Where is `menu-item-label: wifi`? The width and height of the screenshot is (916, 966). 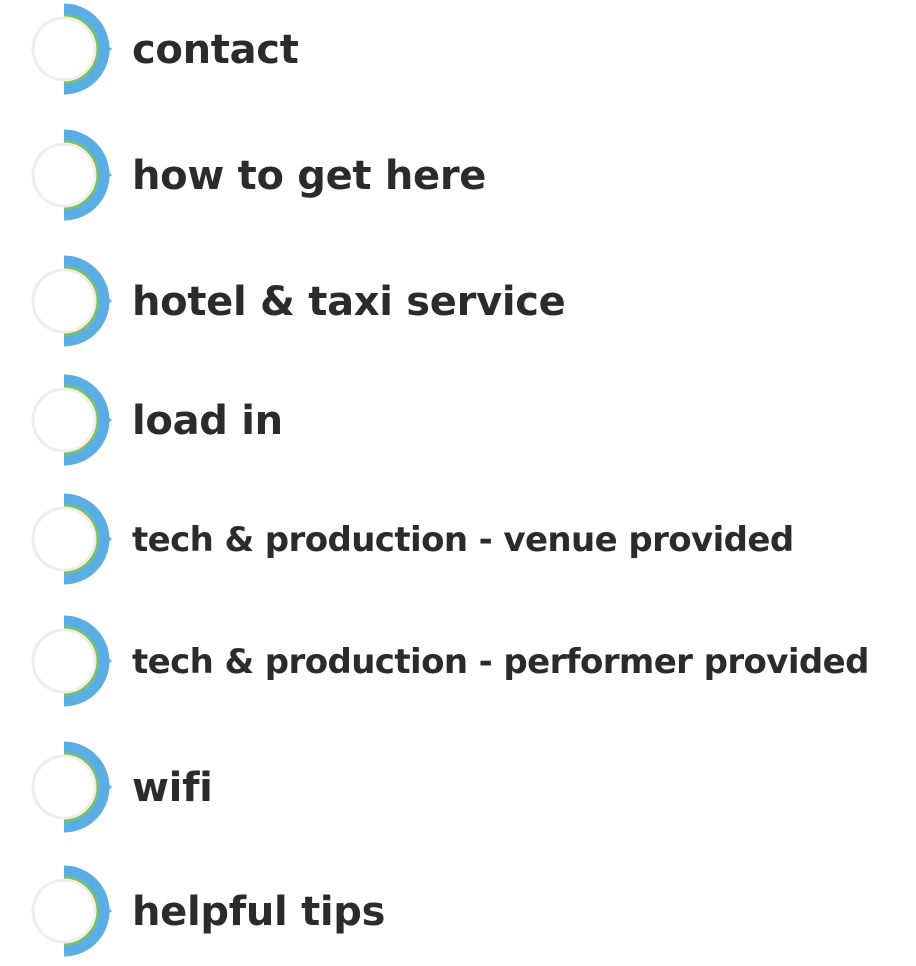
menu-item-label: wifi is located at coordinates (172, 788).